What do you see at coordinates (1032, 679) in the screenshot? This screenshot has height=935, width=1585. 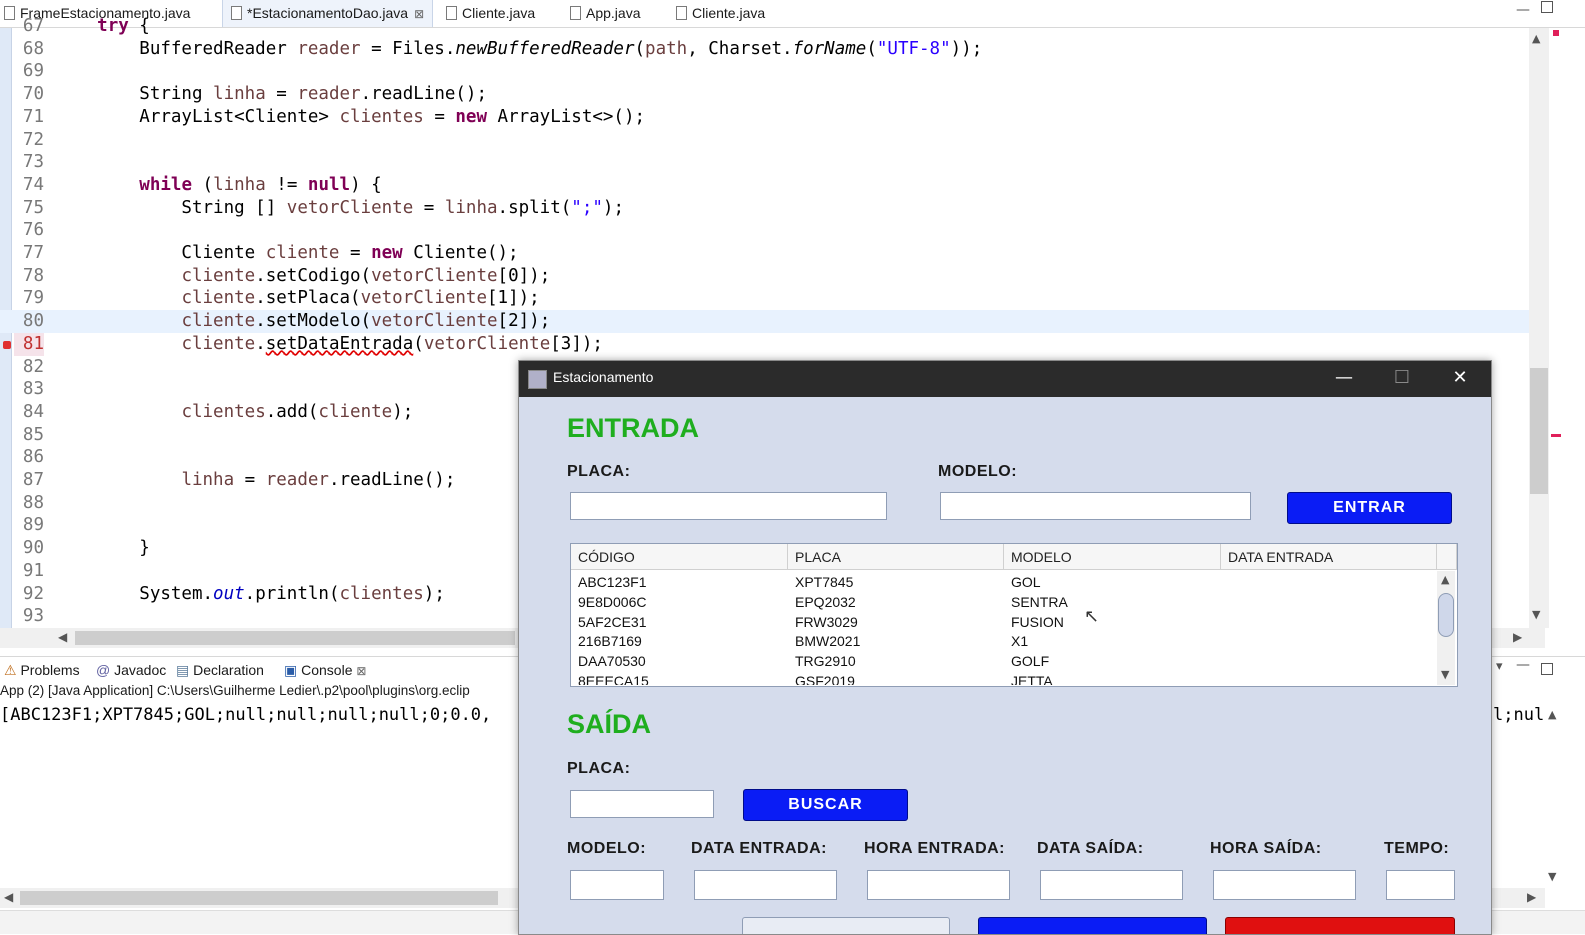 I see `table-cell: JETTA` at bounding box center [1032, 679].